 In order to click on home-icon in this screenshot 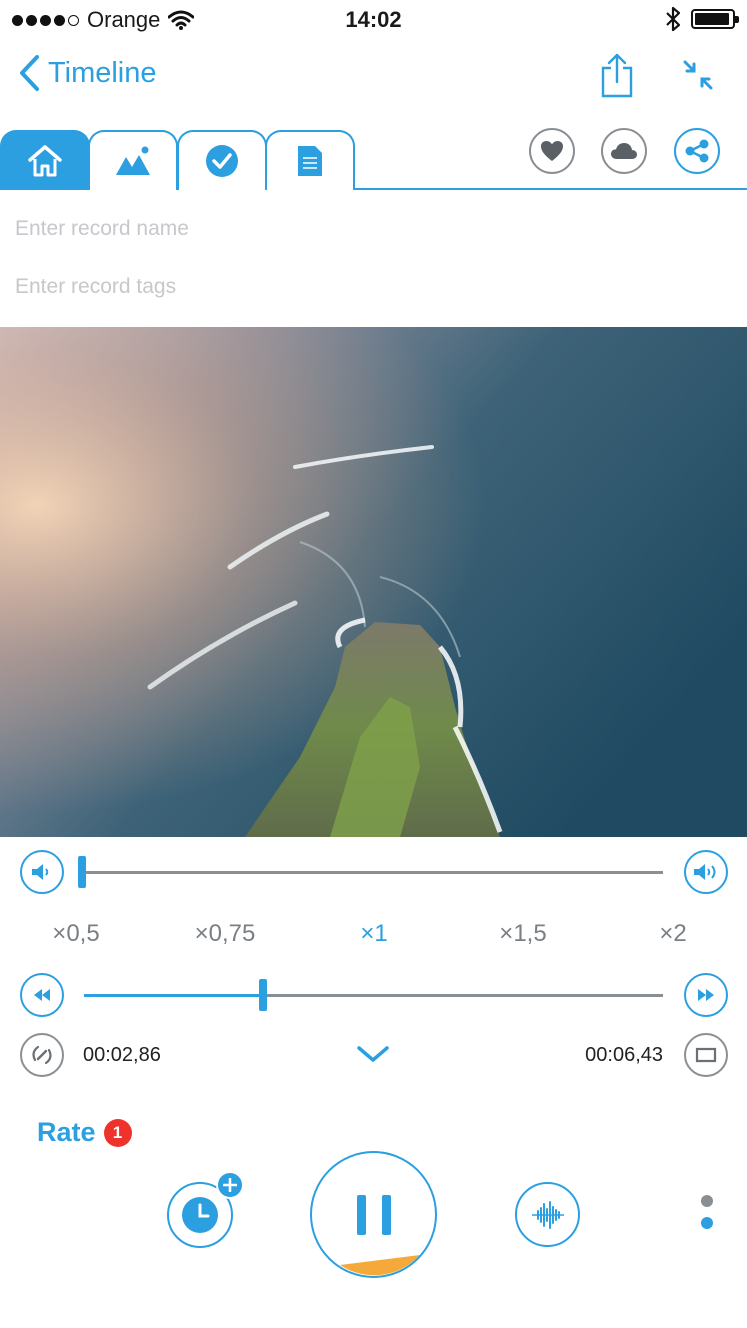, I will do `click(45, 161)`.